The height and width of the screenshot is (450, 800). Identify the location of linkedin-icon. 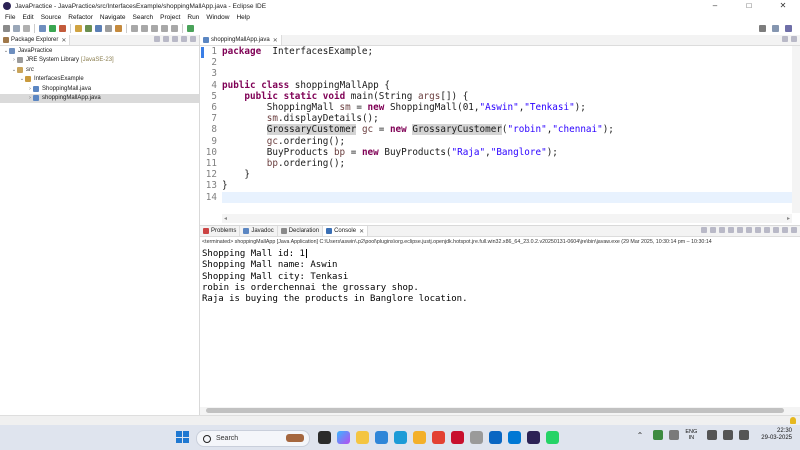
(495, 437).